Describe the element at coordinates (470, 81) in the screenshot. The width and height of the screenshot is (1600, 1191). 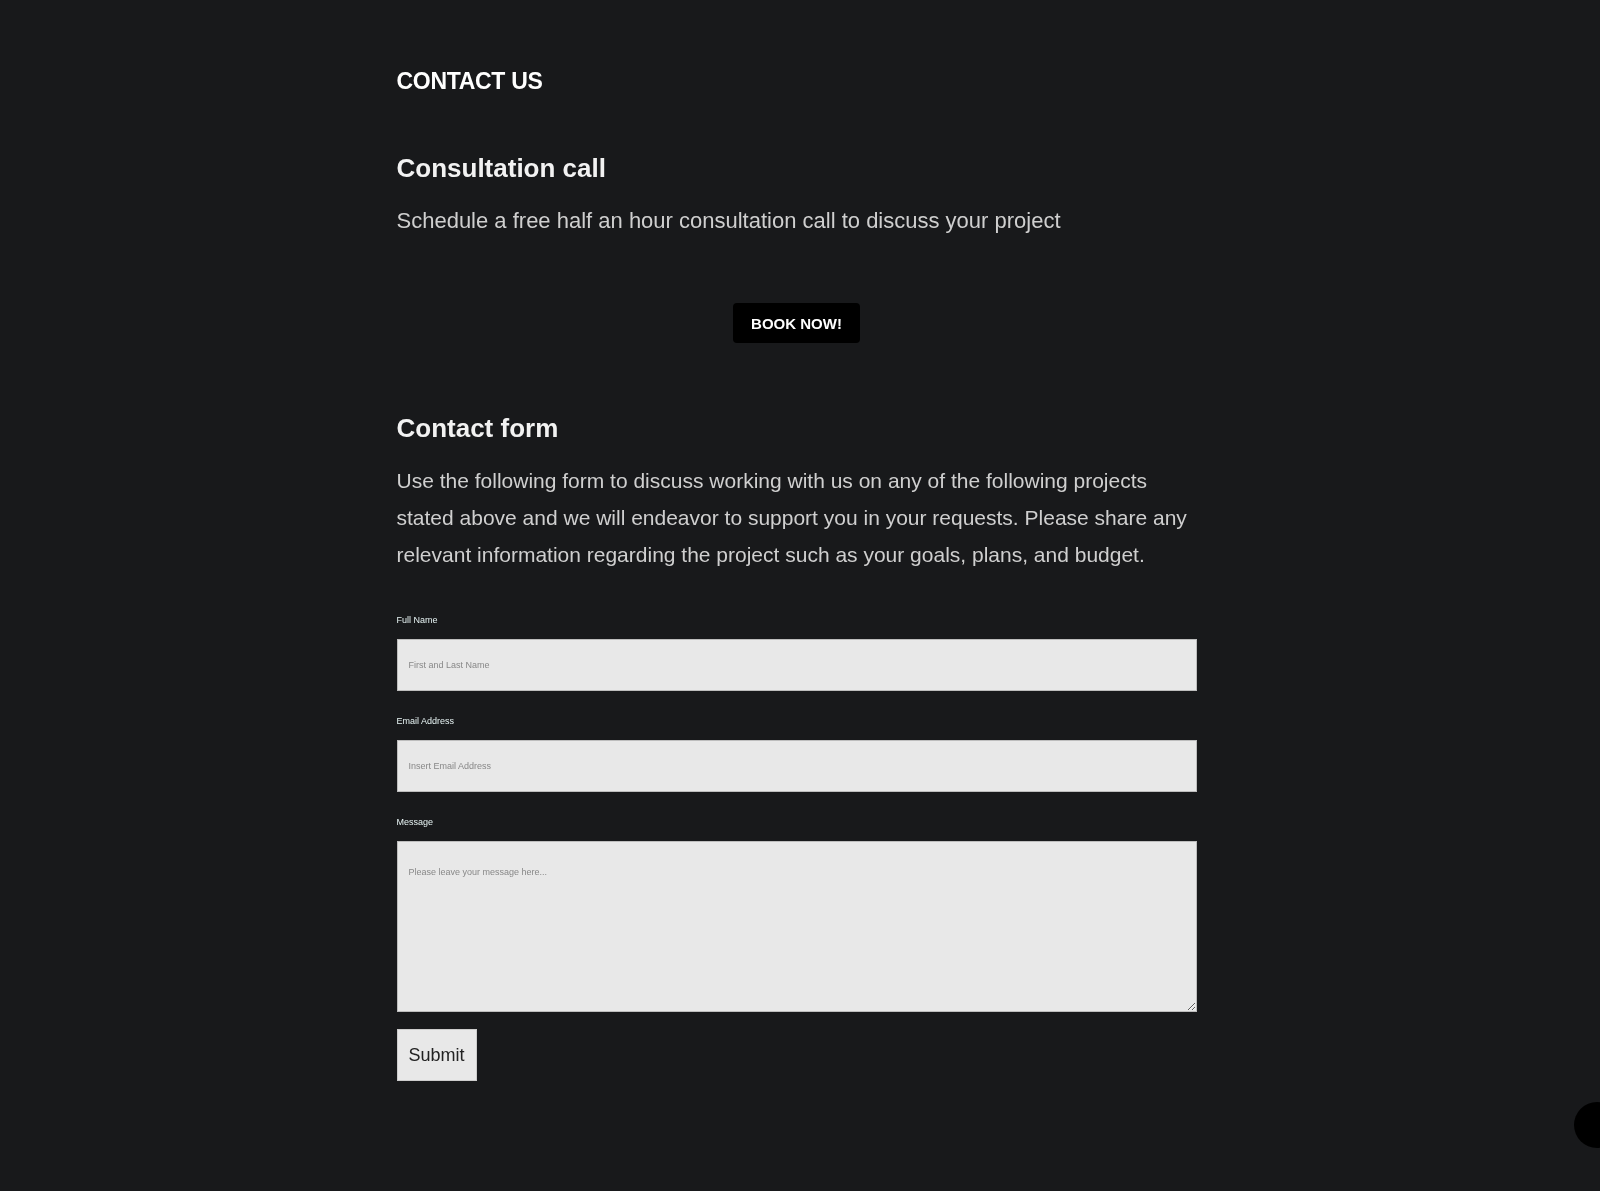
I see `page-heading: CONTACT US` at that location.